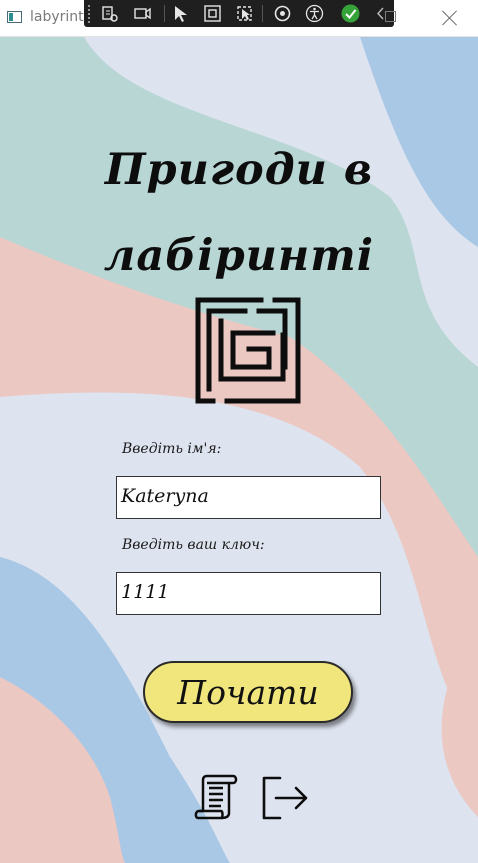 This screenshot has width=478, height=863. Describe the element at coordinates (282, 13) in the screenshot. I see `hot-reload-icon` at that location.